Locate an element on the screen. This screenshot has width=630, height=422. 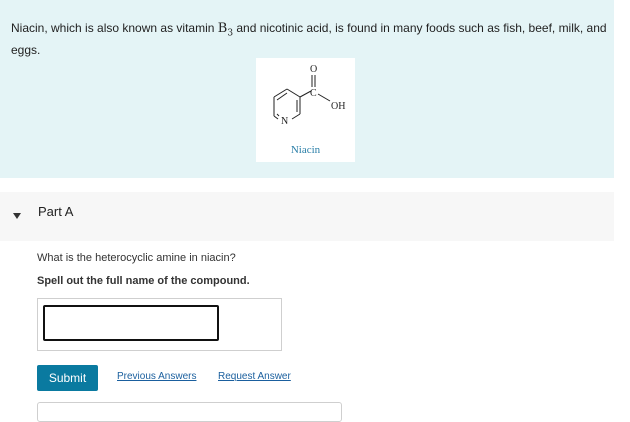
request-answer-link: Request Answer is located at coordinates (254, 376).